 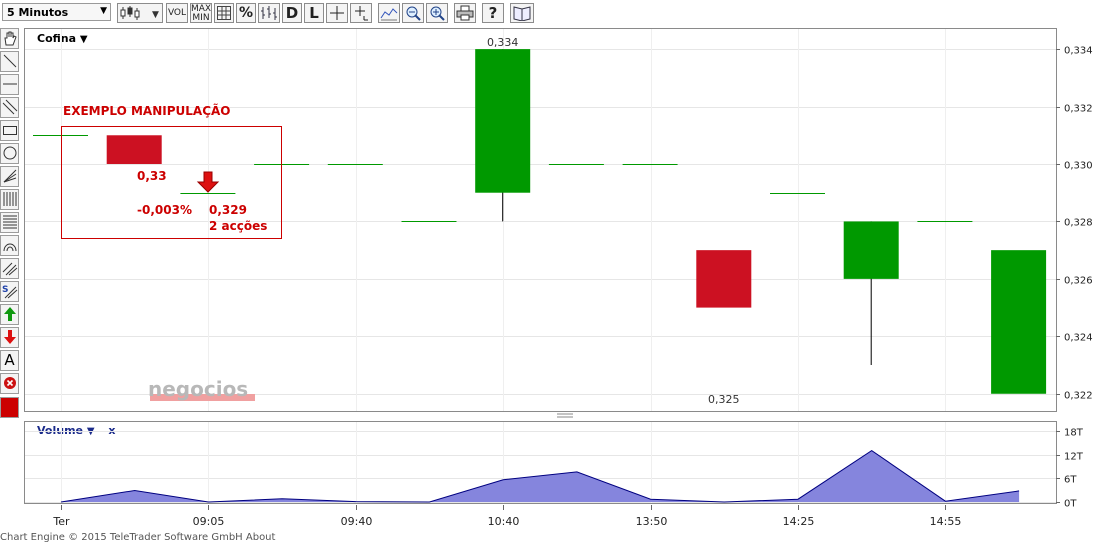 I want to click on annotation-price-2: 0,329, so click(x=228, y=210).